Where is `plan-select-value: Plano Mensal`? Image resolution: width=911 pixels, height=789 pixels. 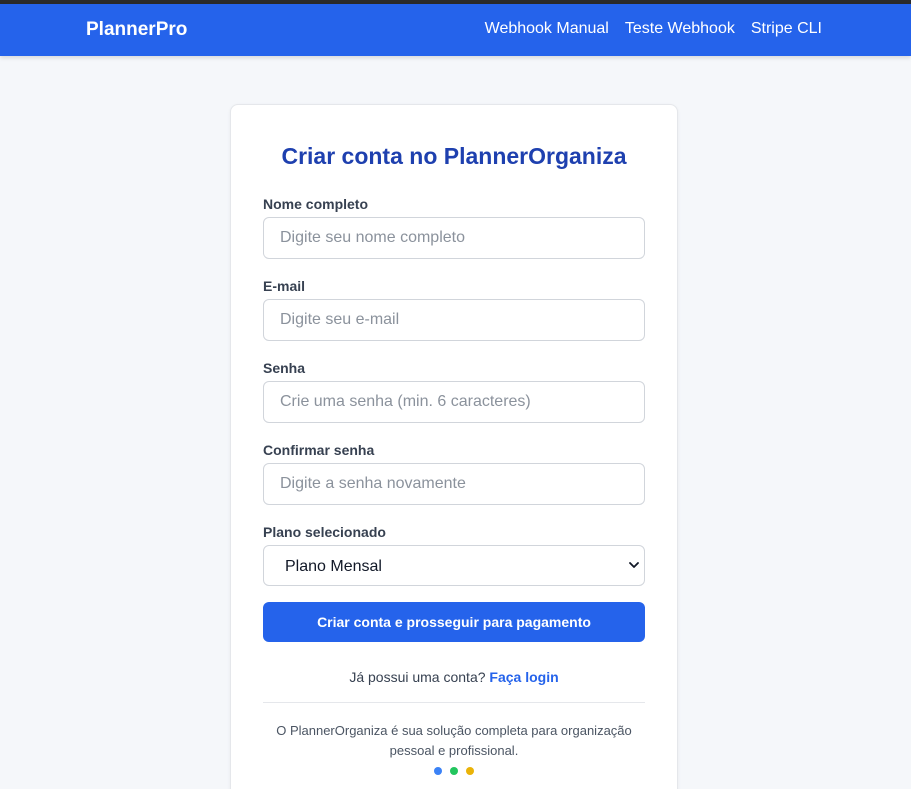 plan-select-value: Plano Mensal is located at coordinates (333, 566).